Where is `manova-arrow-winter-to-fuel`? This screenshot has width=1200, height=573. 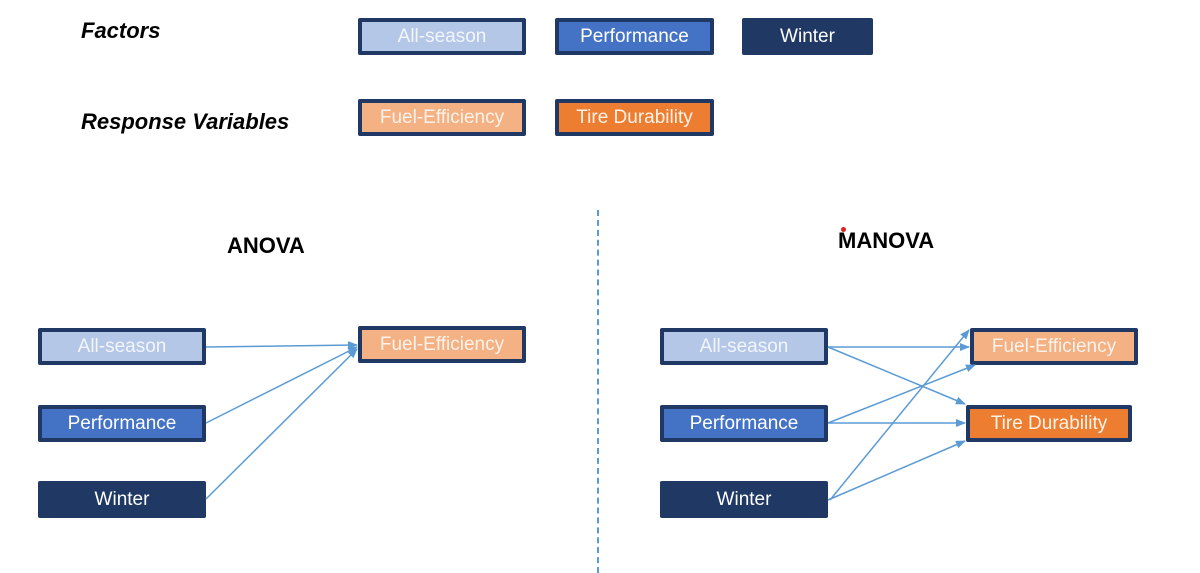
manova-arrow-winter-to-fuel is located at coordinates (899, 415).